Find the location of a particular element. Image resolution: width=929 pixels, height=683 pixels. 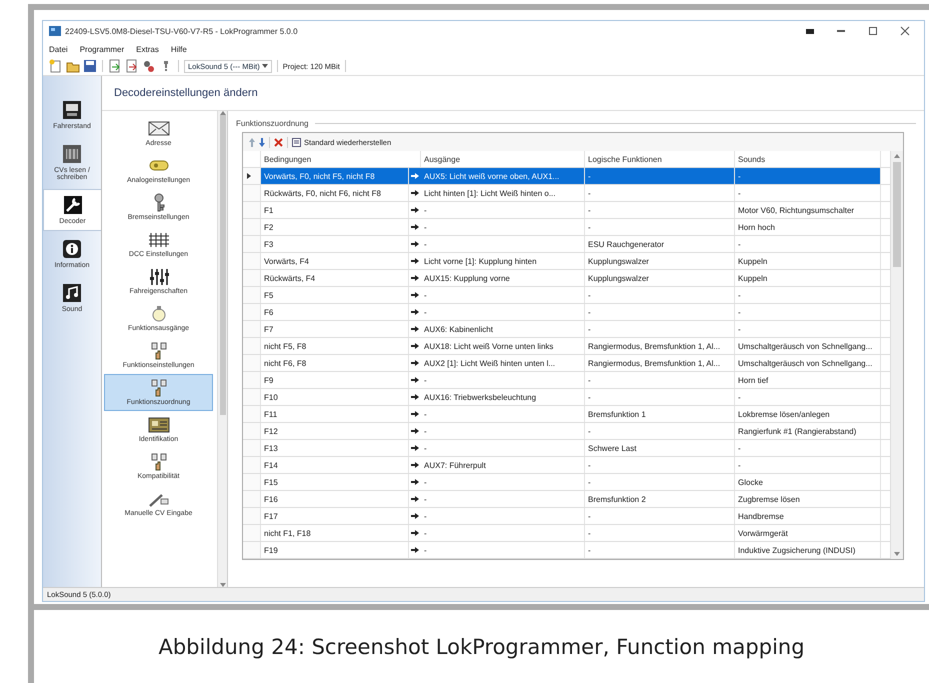

table-cell: Vorwärmgerät is located at coordinates (808, 533).